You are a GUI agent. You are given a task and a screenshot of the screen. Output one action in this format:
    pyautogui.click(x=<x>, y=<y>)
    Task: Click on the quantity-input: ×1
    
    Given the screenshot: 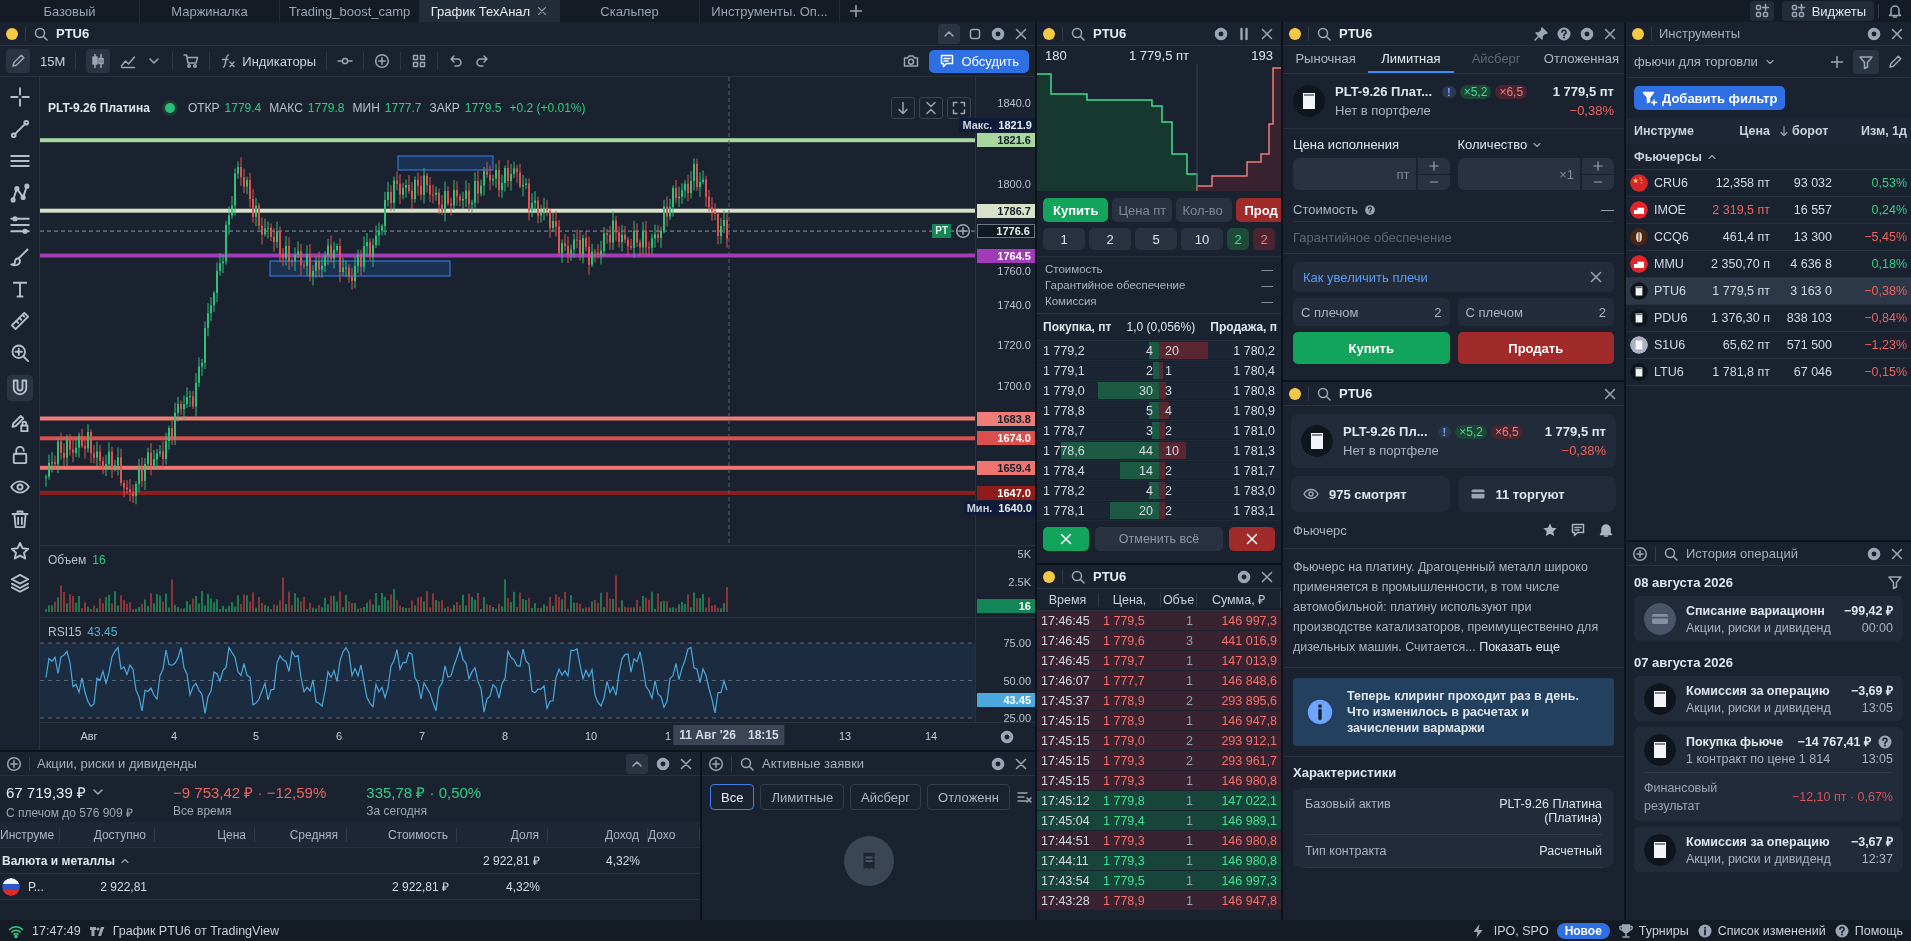 What is the action you would take?
    pyautogui.click(x=1518, y=174)
    